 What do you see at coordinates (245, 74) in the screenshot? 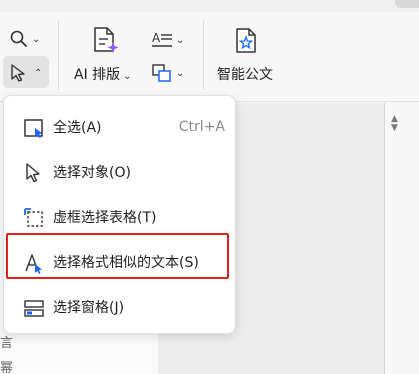
I see `smart-doc-button: 智能公文` at bounding box center [245, 74].